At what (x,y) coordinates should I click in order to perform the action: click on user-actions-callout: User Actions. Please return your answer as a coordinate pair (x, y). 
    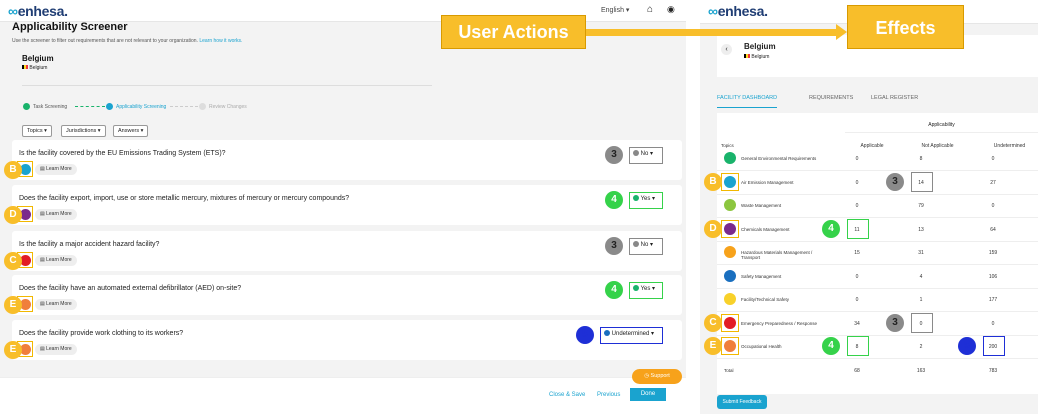
    Looking at the image, I should click on (513, 32).